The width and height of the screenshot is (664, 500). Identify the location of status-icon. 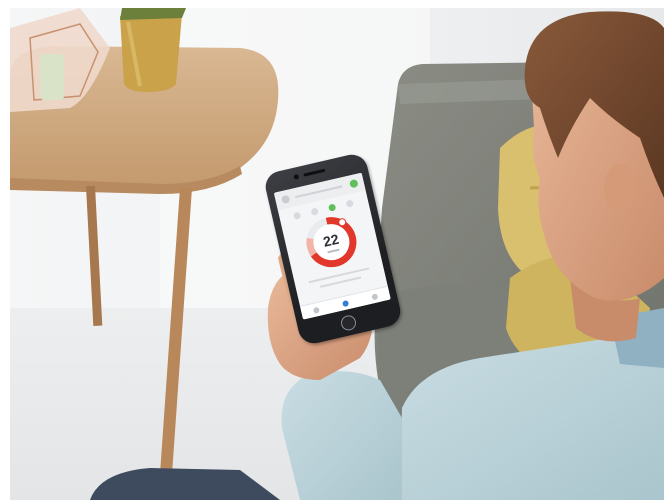
(354, 183).